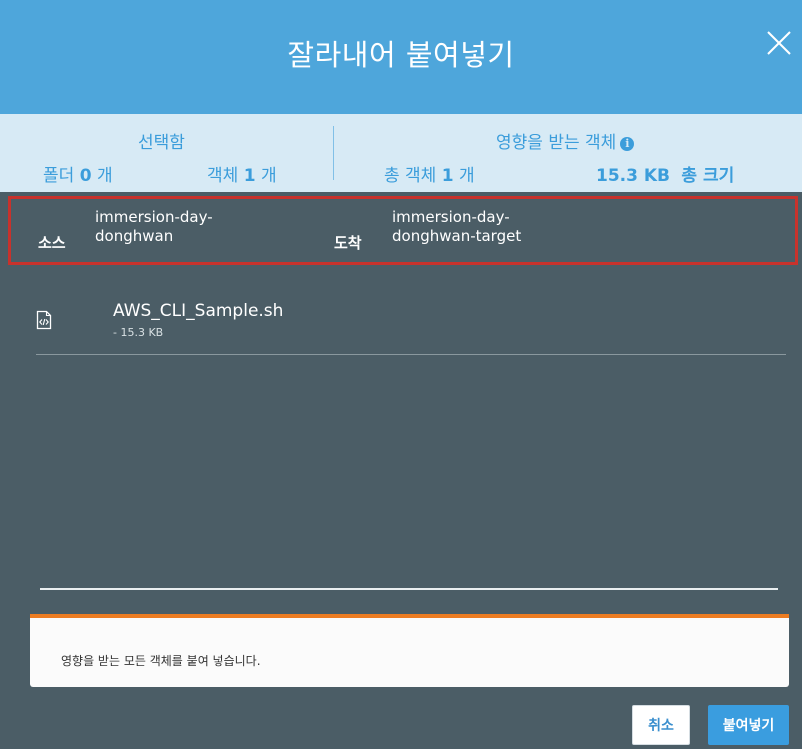  Describe the element at coordinates (198, 311) in the screenshot. I see `file-name: AWS_CLI_Sample.sh` at that location.